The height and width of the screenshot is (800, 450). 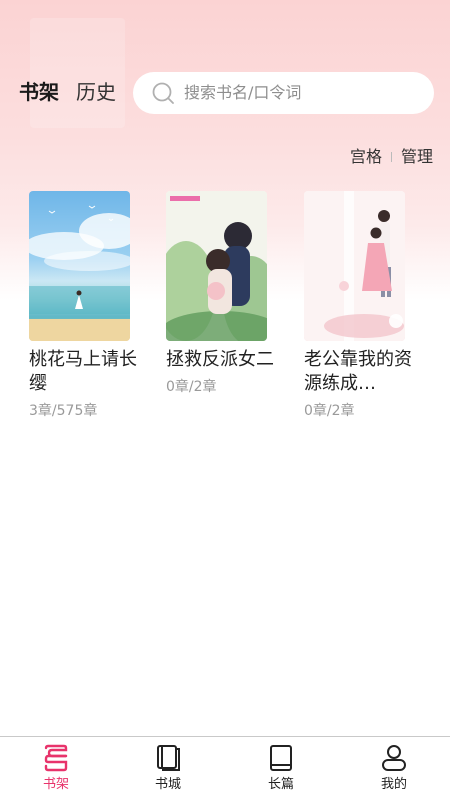 I want to click on top-header: 书架 历史 搜索书名/口令词, so click(x=225, y=92).